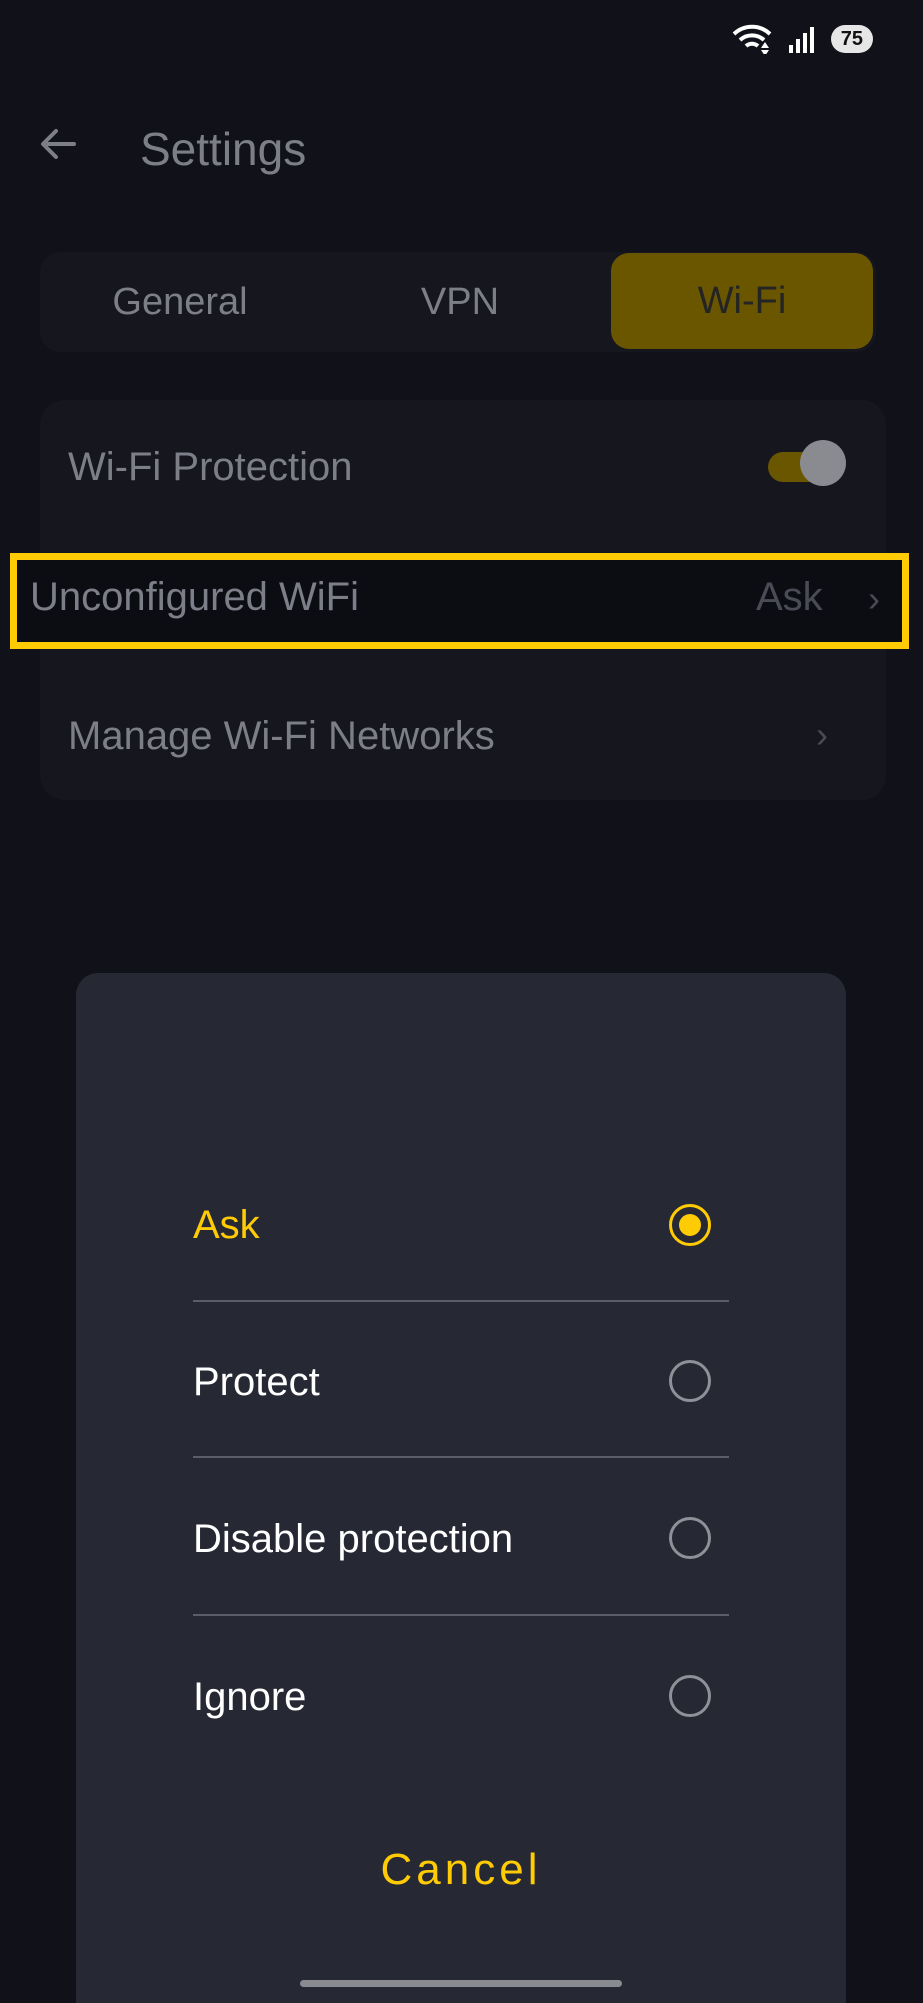  Describe the element at coordinates (690, 1538) in the screenshot. I see `radio-disable-protection` at that location.